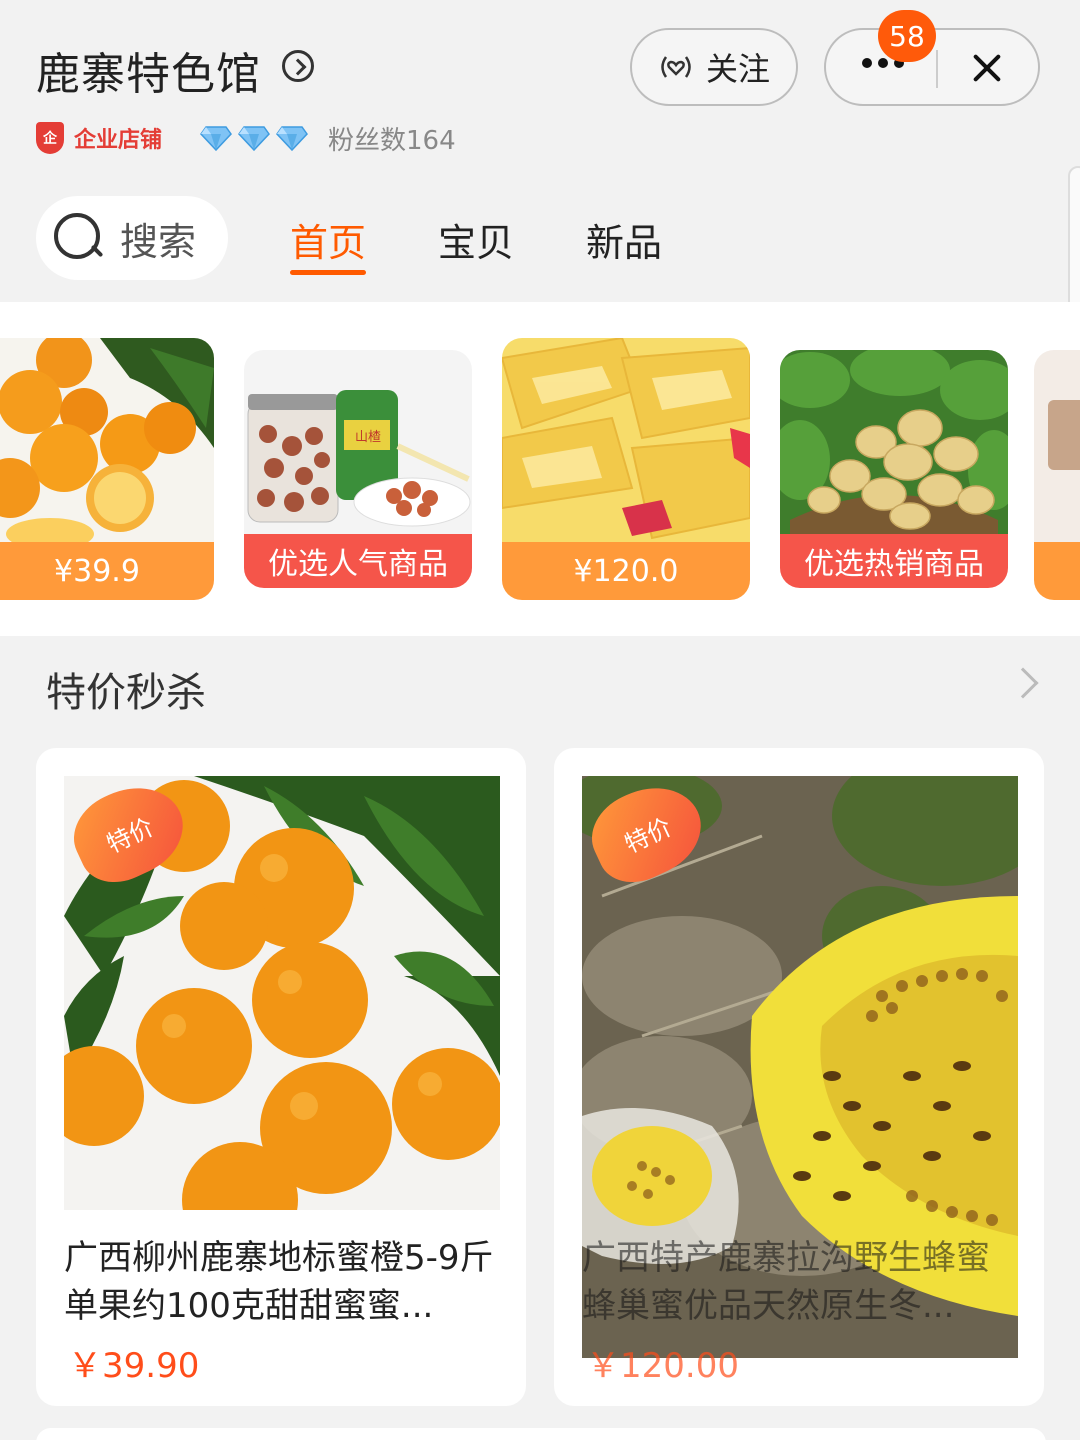 This screenshot has width=1080, height=1440. I want to click on section-title: 特价秒杀, so click(126, 693).